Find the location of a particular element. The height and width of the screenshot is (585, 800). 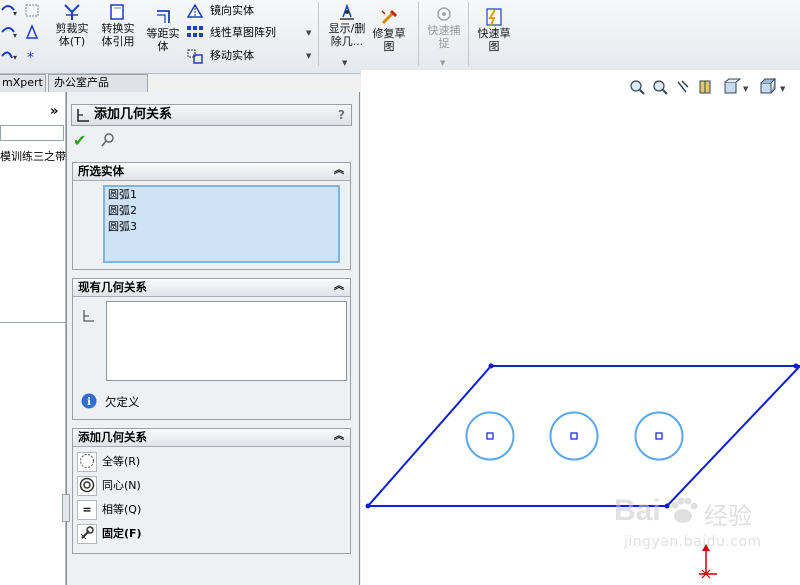

mirror-icon is located at coordinates (195, 10).